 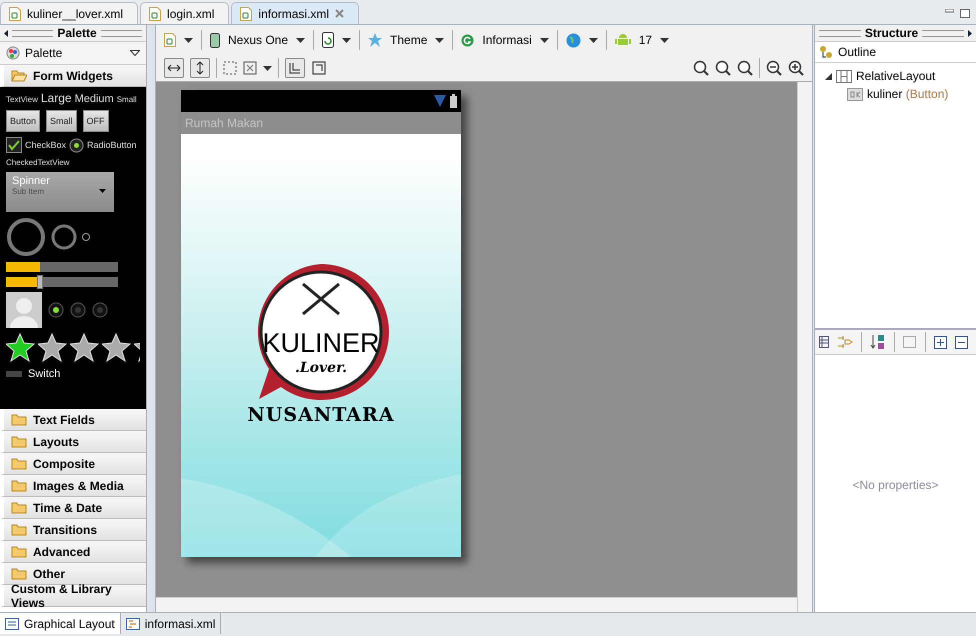 I want to click on palette-icon, so click(x=13, y=53).